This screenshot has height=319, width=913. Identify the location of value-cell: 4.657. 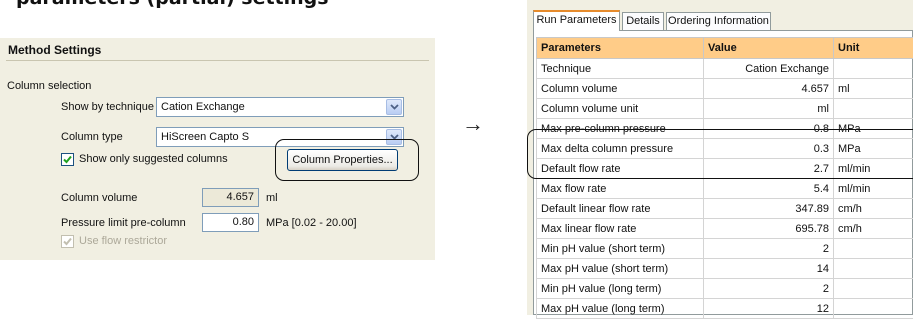
(769, 89).